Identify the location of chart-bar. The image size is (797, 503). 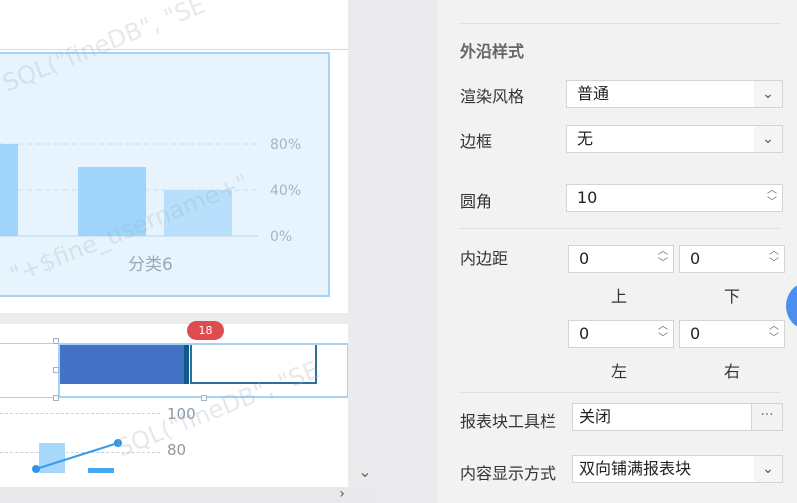
(9, 190).